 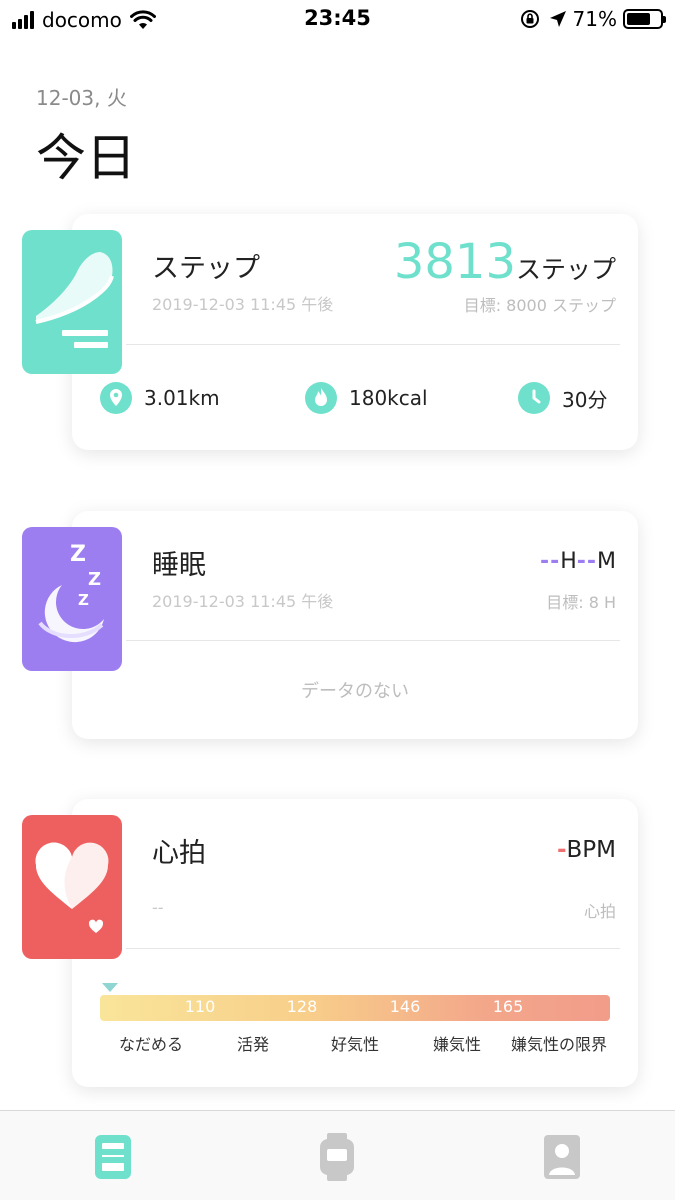 What do you see at coordinates (337, 20) in the screenshot?
I see `status-bar: docomo 23:45 71%` at bounding box center [337, 20].